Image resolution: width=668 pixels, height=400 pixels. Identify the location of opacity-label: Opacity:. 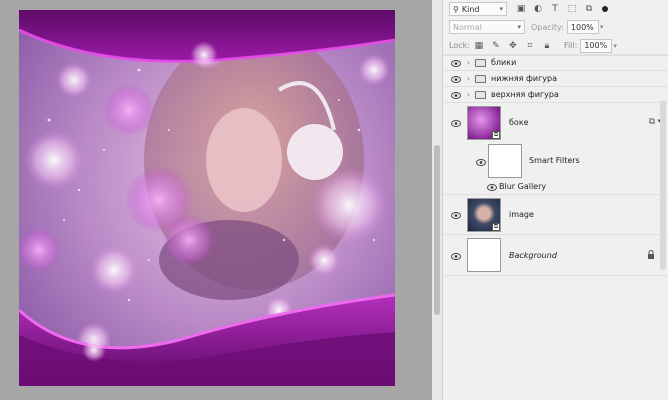
(547, 27).